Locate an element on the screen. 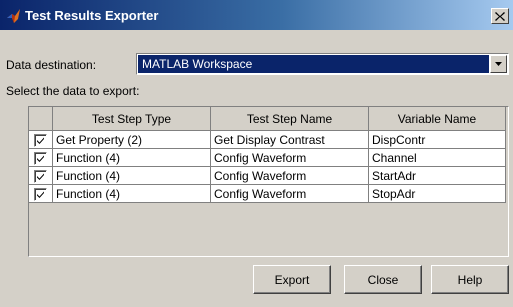 This screenshot has height=307, width=513. destination-selected-value: MATLAB Workspace is located at coordinates (313, 64).